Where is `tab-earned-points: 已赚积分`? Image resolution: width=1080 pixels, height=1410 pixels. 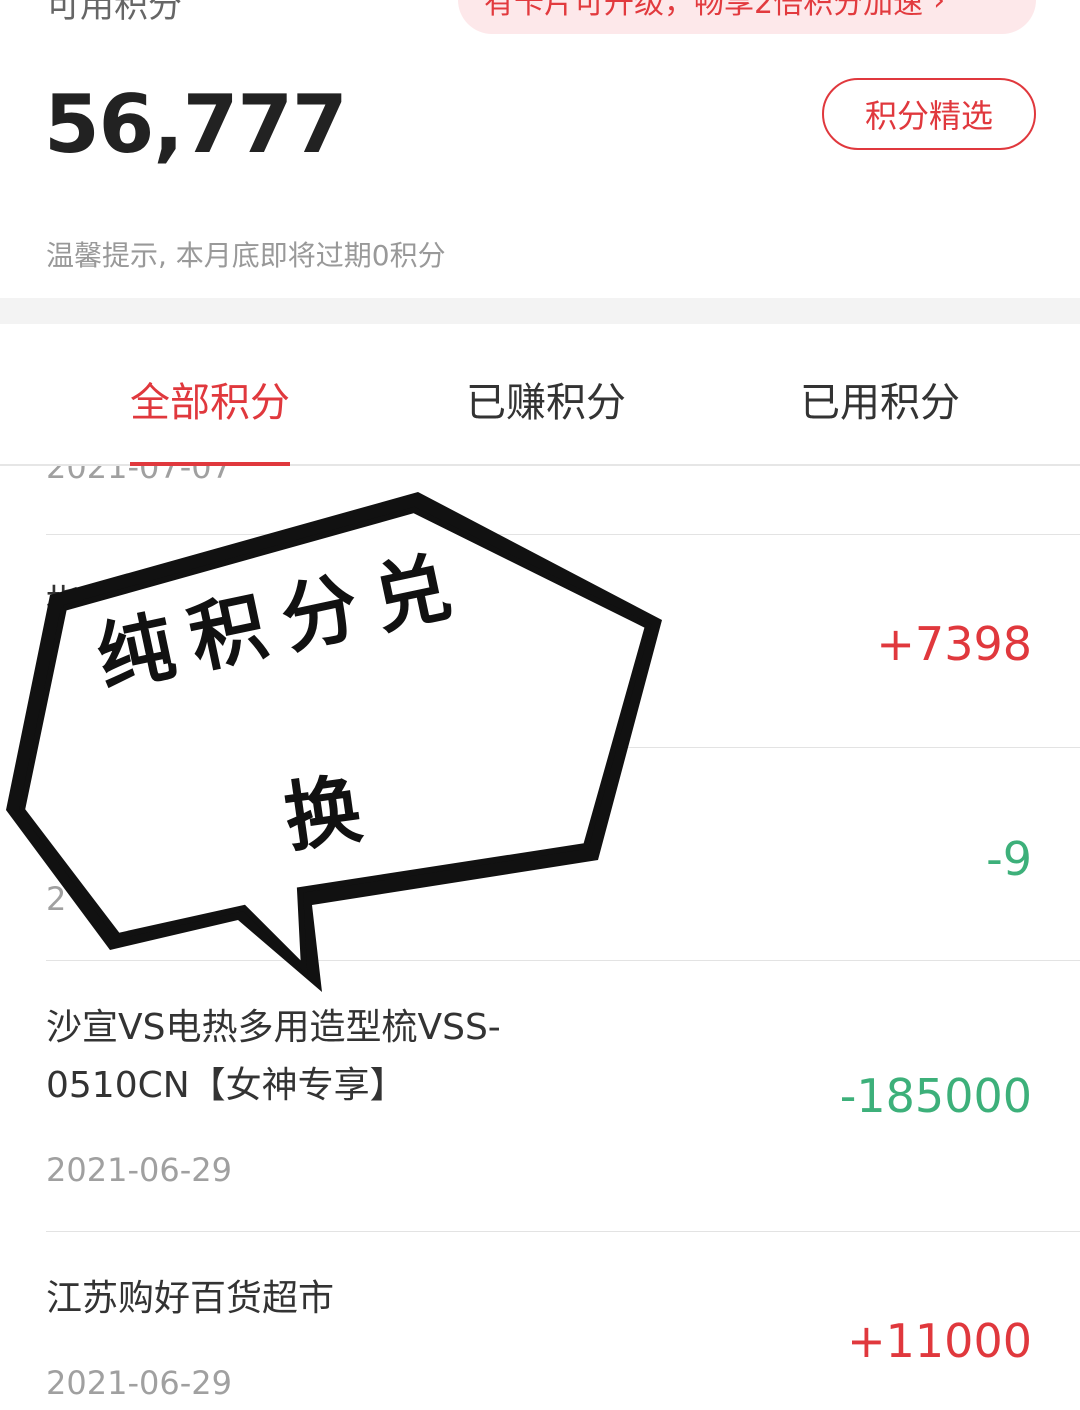 tab-earned-points: 已赚积分 is located at coordinates (546, 399).